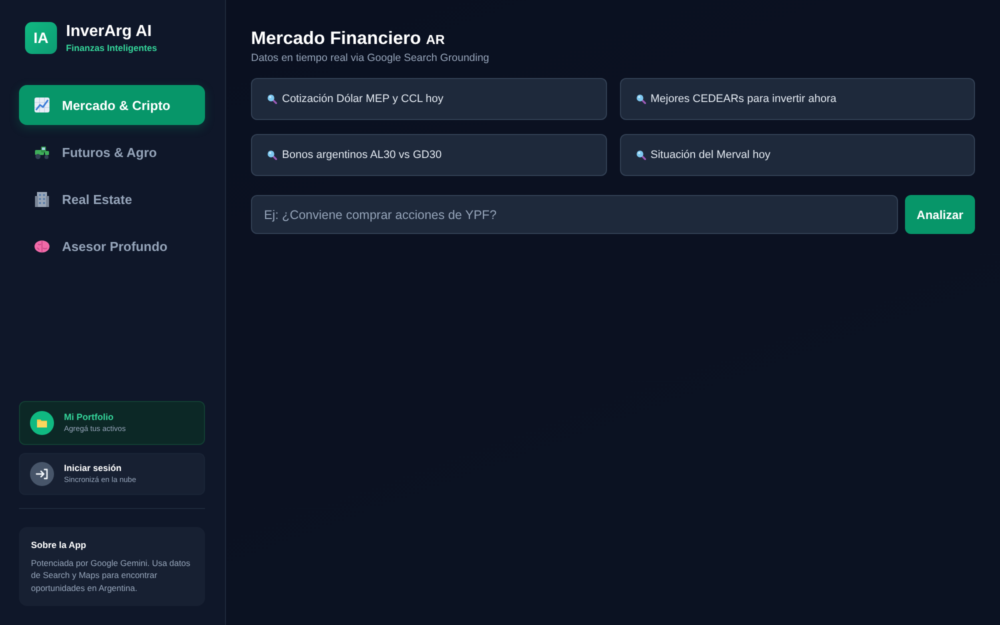  I want to click on query-input: Ej: ¿Conviene comprar acciones de YPF?, so click(574, 214).